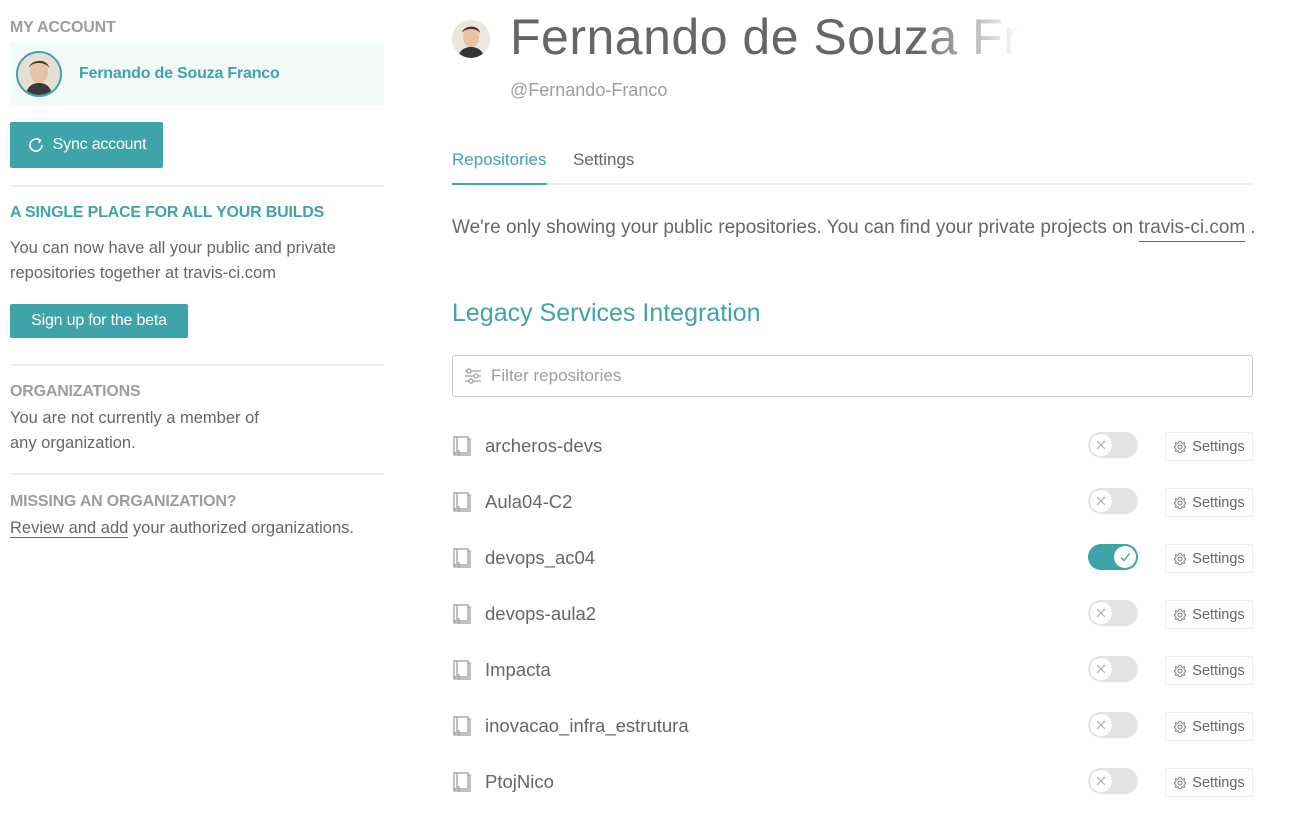  I want to click on repo-name: PtojNico, so click(519, 782).